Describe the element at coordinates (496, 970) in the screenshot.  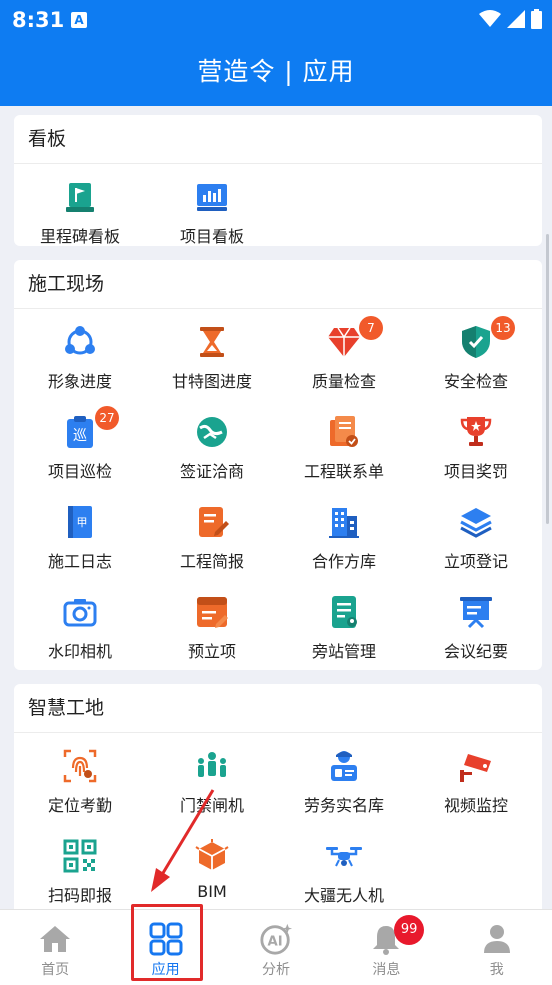
I see `nav-tab-label: 我` at that location.